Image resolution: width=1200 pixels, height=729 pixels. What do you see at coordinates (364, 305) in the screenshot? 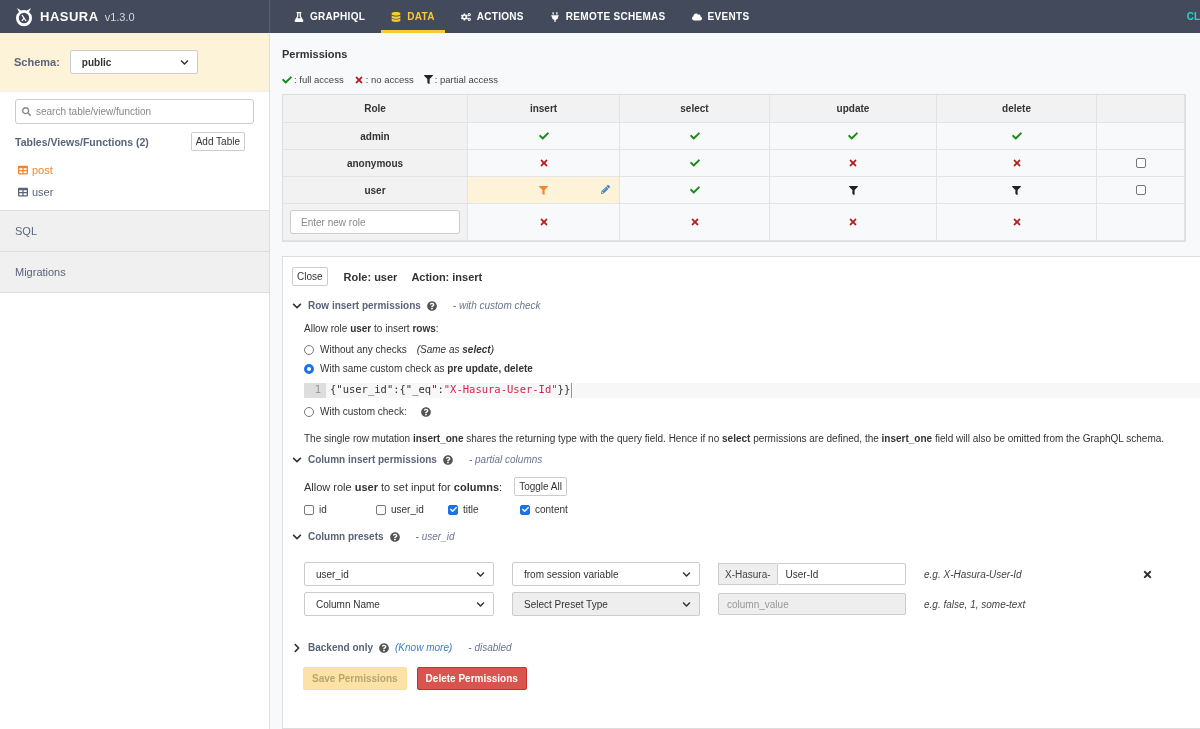
I see `section-title: Row insert permissions` at bounding box center [364, 305].